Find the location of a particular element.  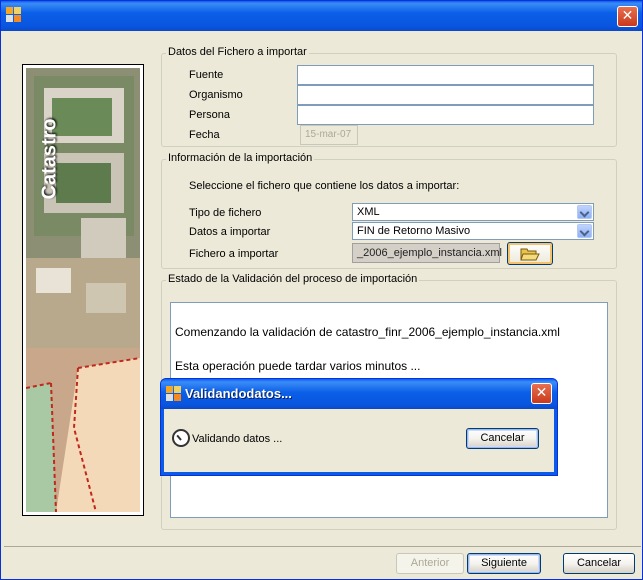

fuente-label: Fuente is located at coordinates (206, 75).